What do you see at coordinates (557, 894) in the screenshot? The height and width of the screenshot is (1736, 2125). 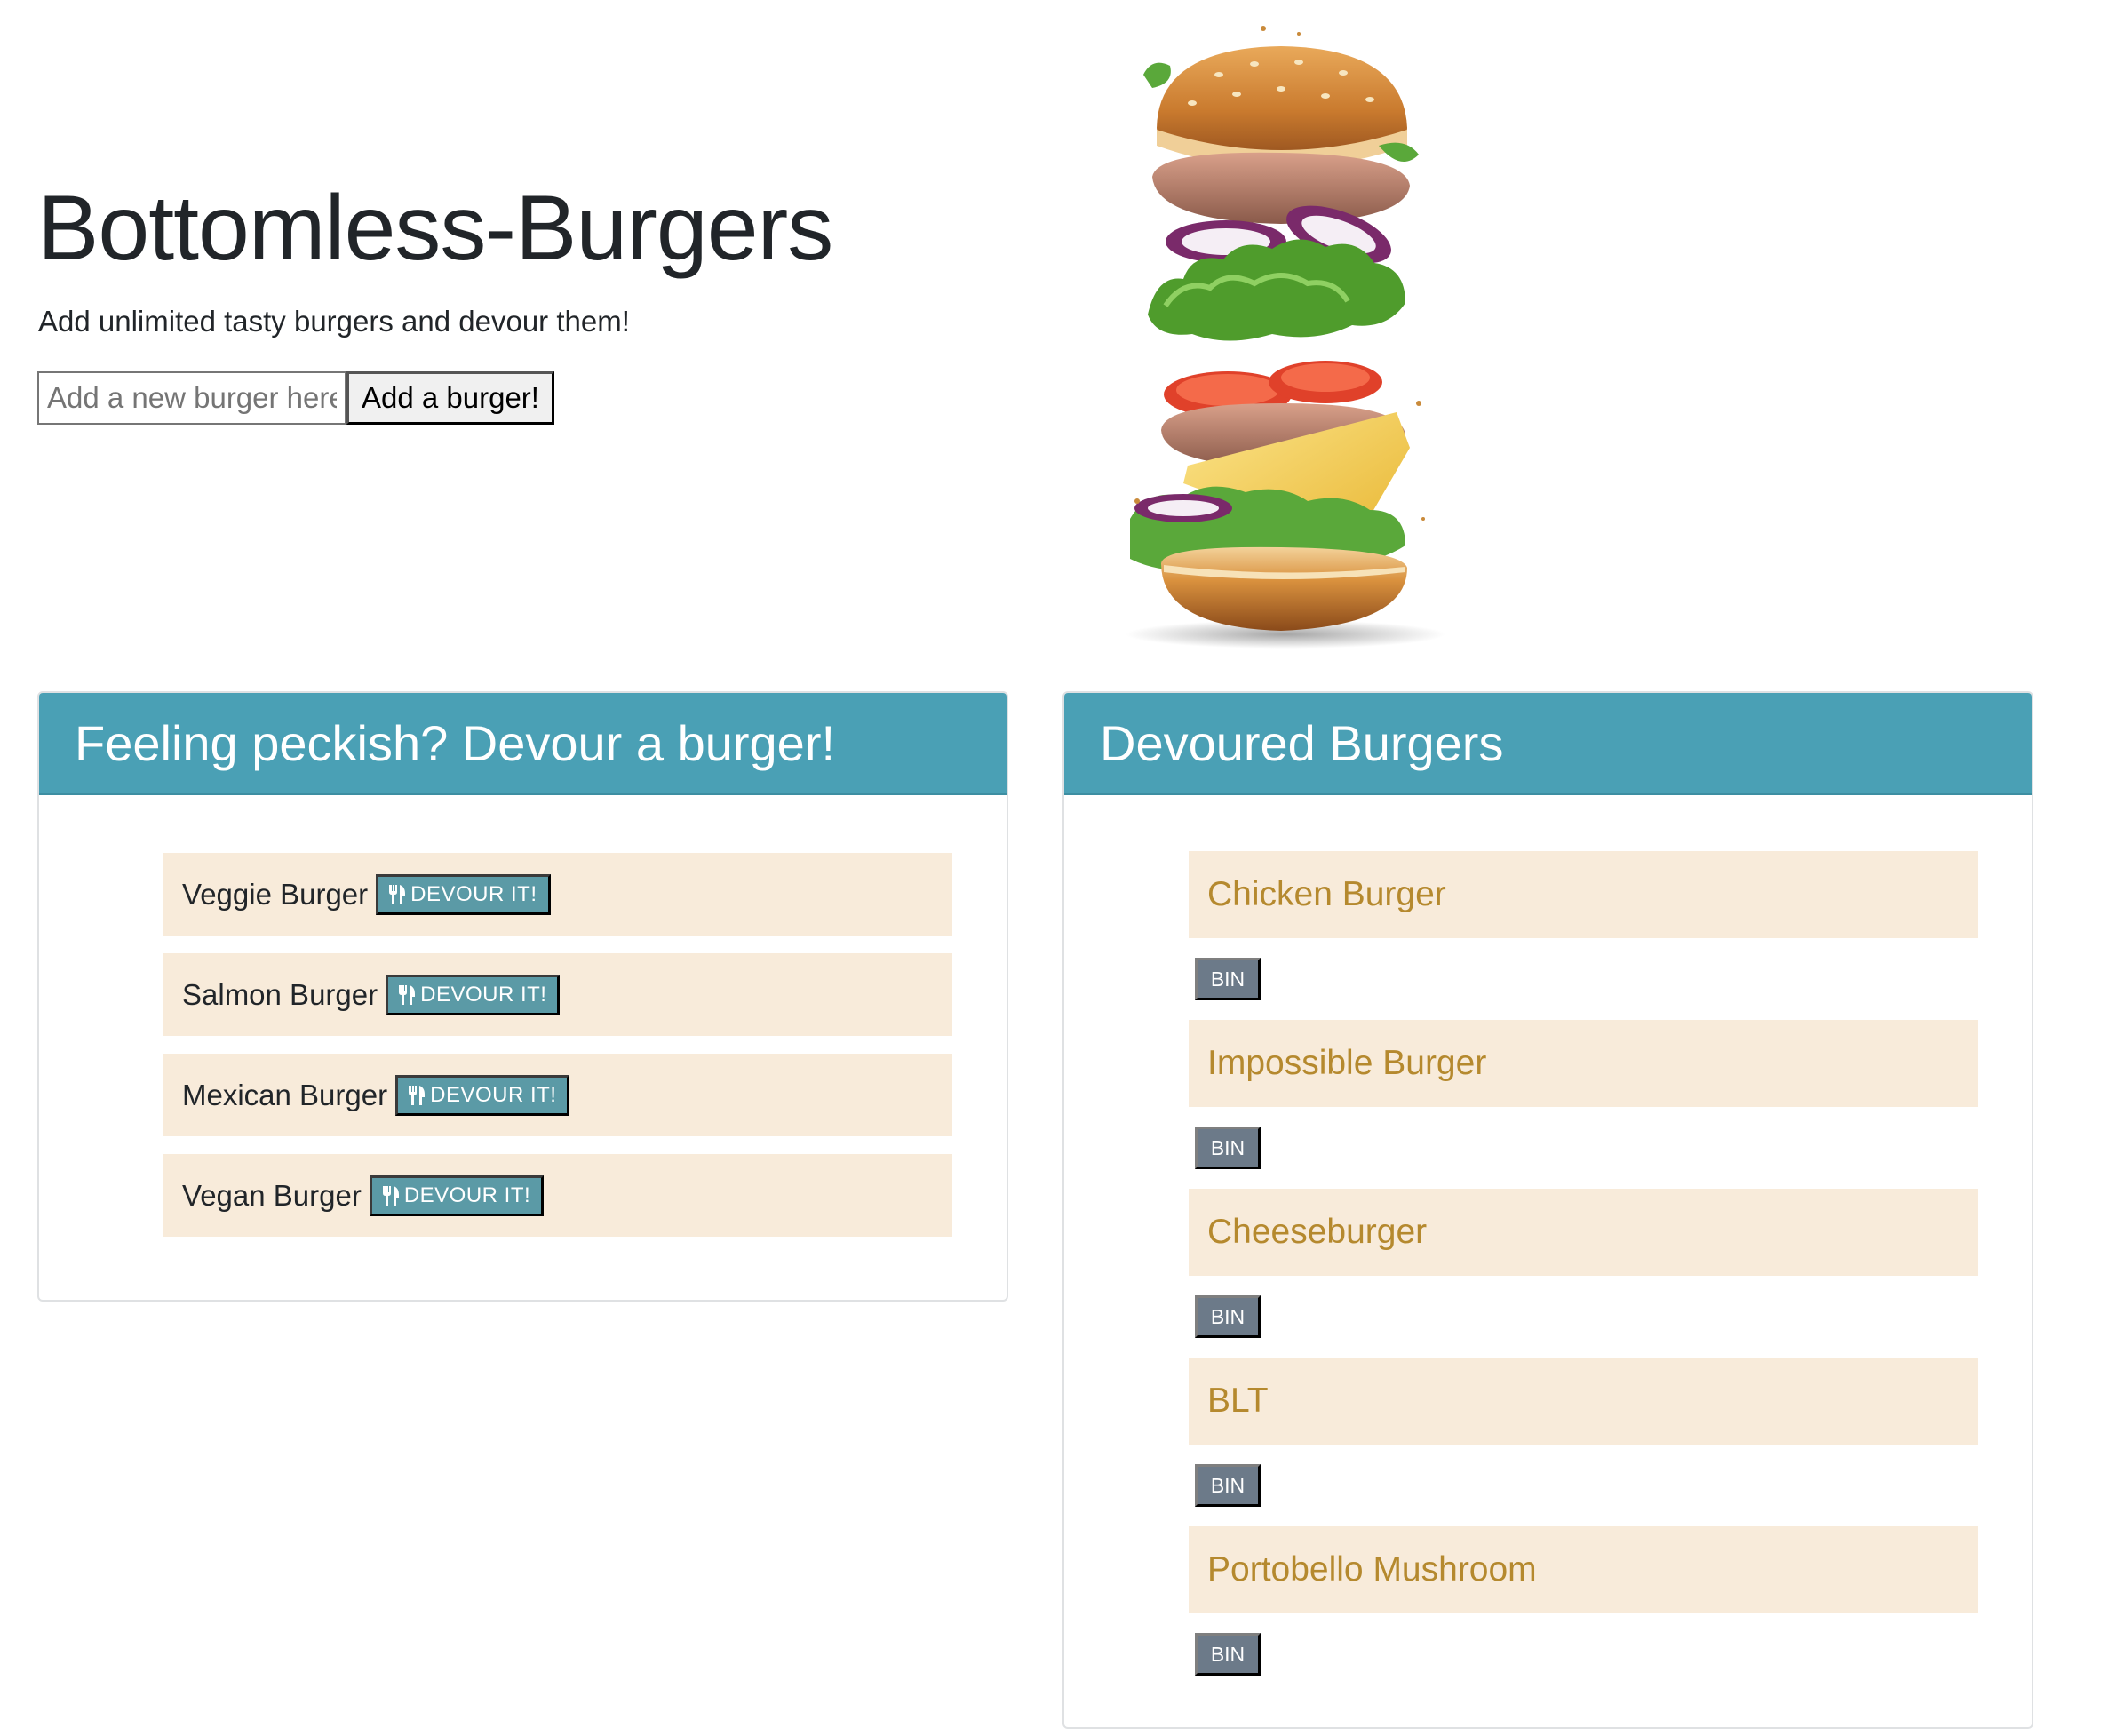 I see `uneaten-burger-item: Veggie Burger DEVOUR IT!` at bounding box center [557, 894].